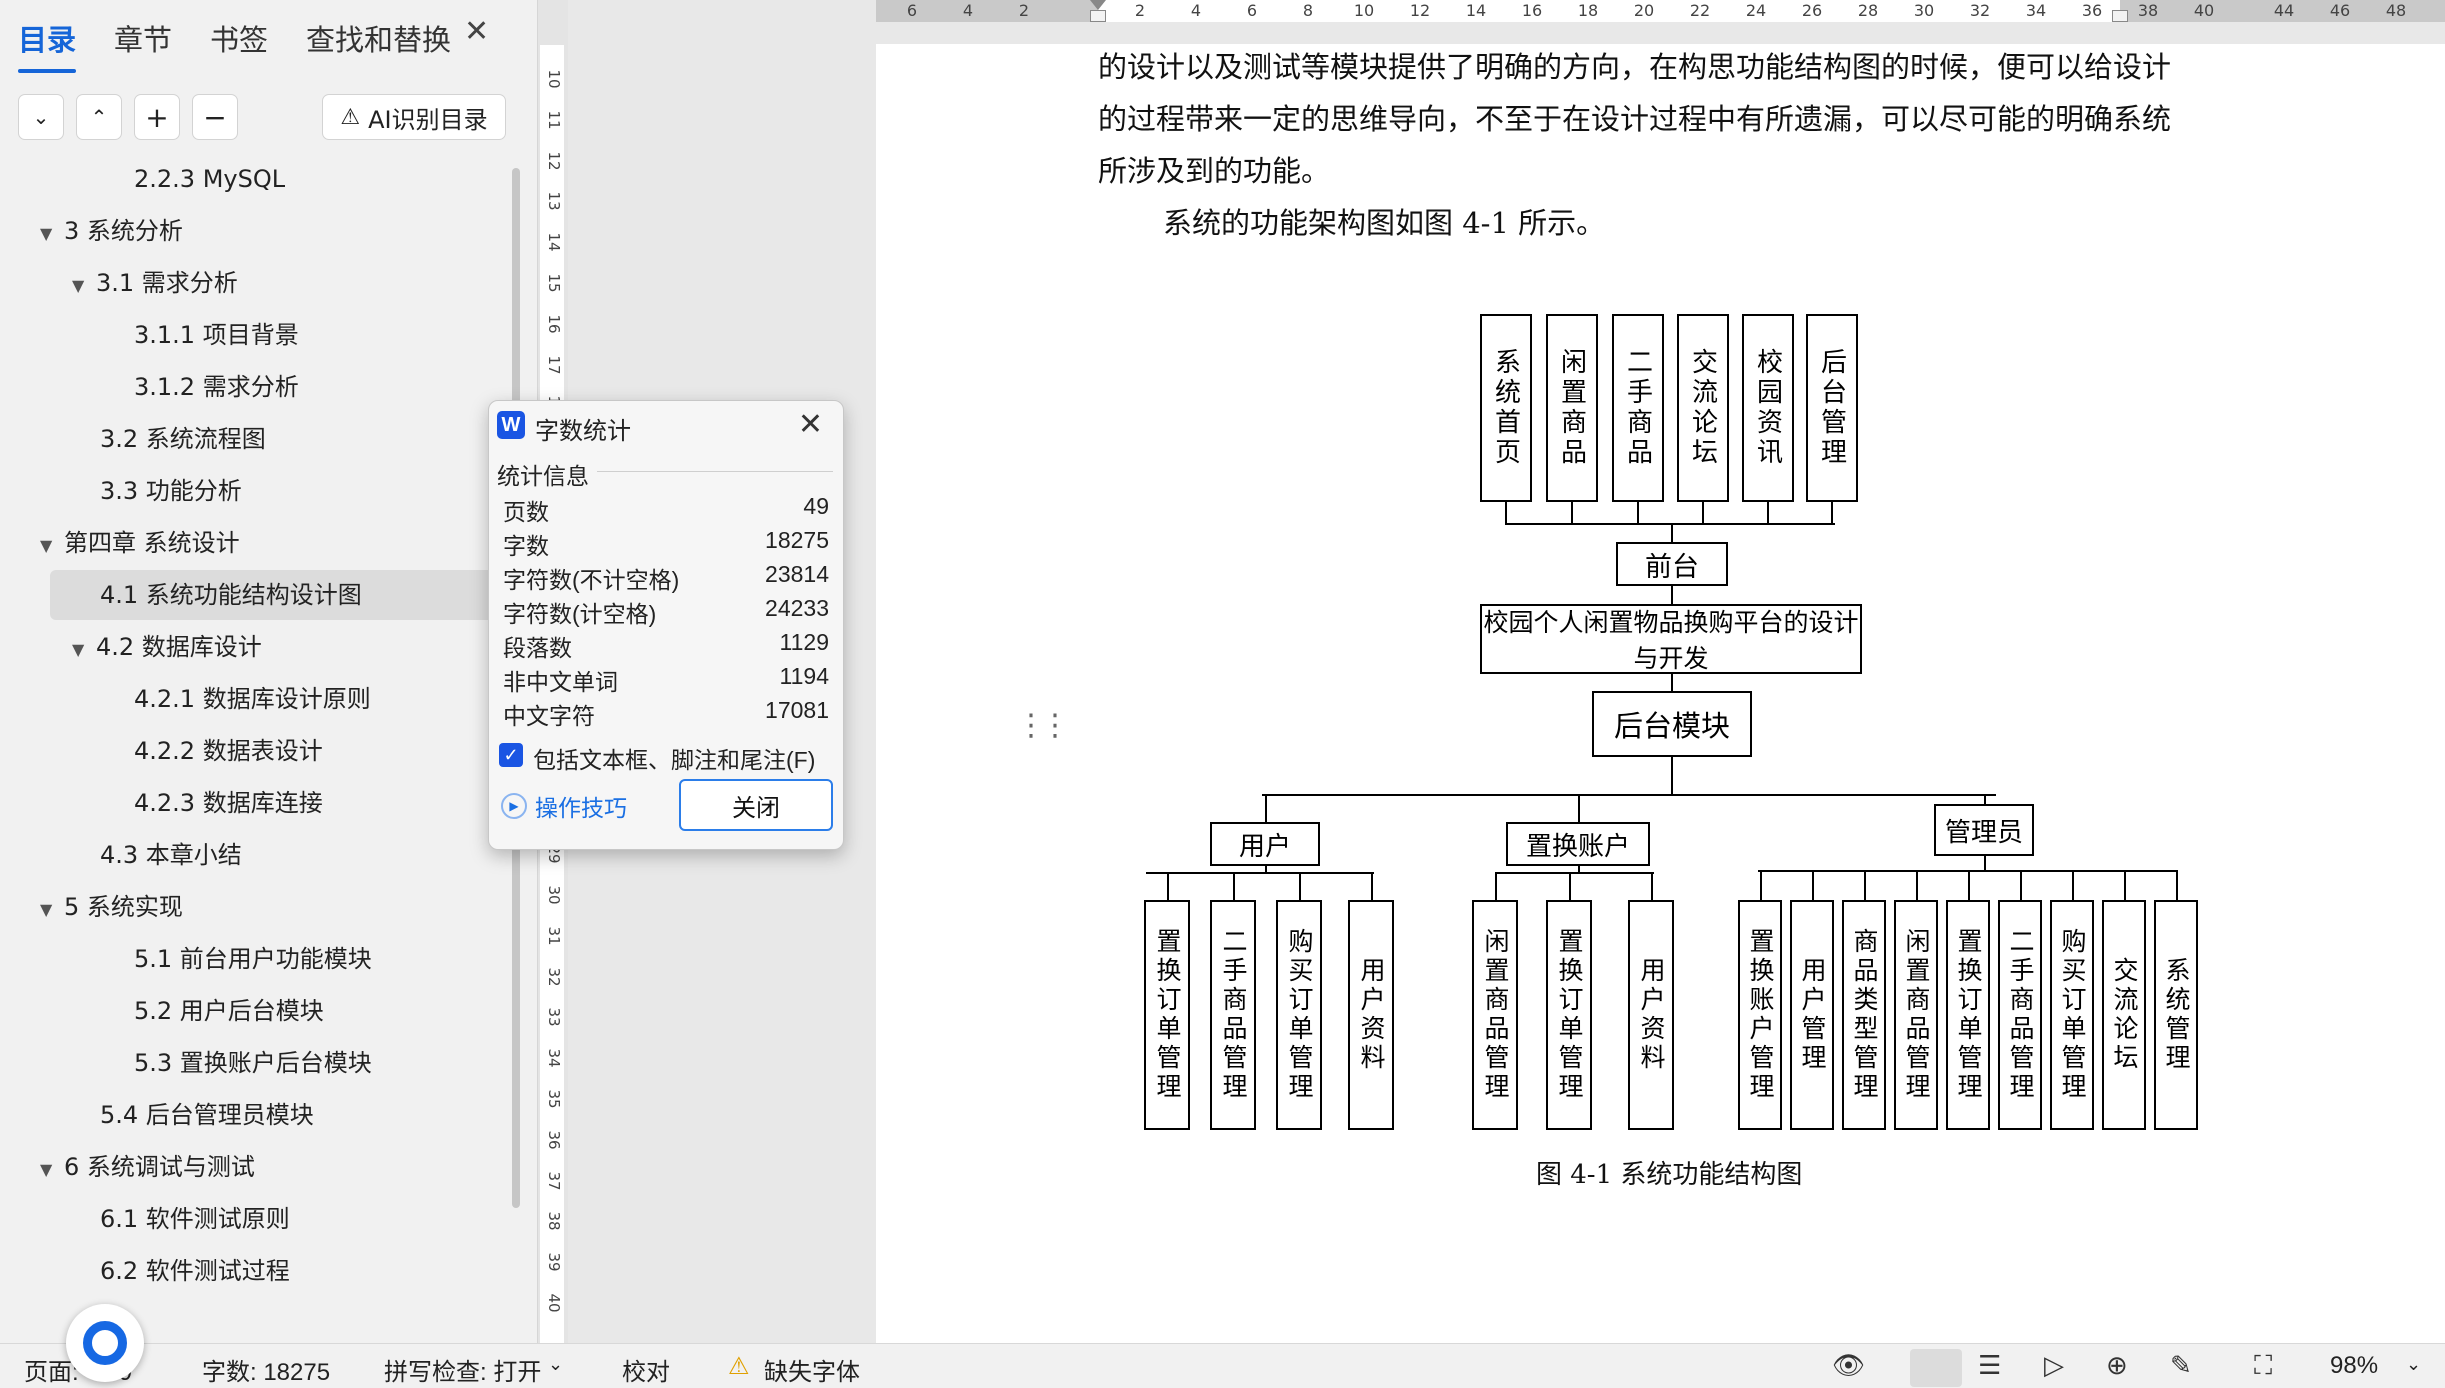 The width and height of the screenshot is (2445, 1388). I want to click on toc-item: 3.2 系统流程图, so click(183, 439).